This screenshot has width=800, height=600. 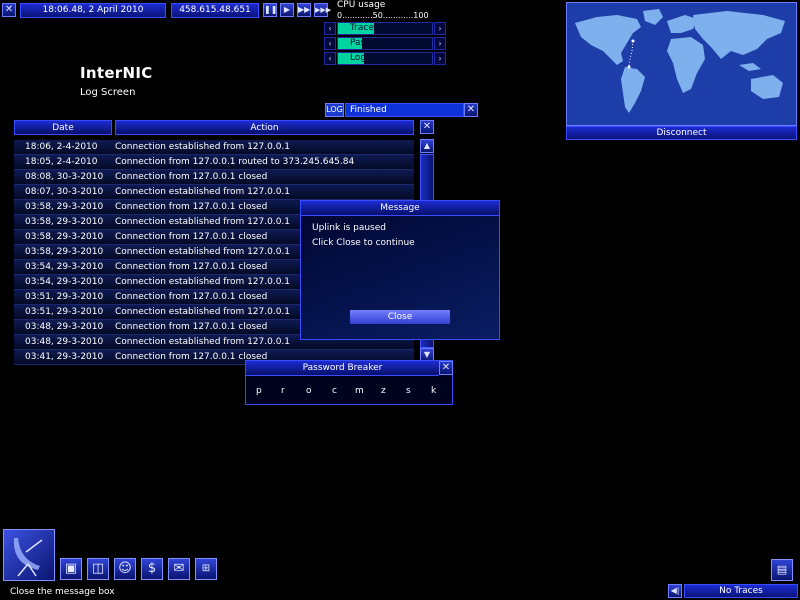 What do you see at coordinates (152, 569) in the screenshot?
I see `finance-icon: $` at bounding box center [152, 569].